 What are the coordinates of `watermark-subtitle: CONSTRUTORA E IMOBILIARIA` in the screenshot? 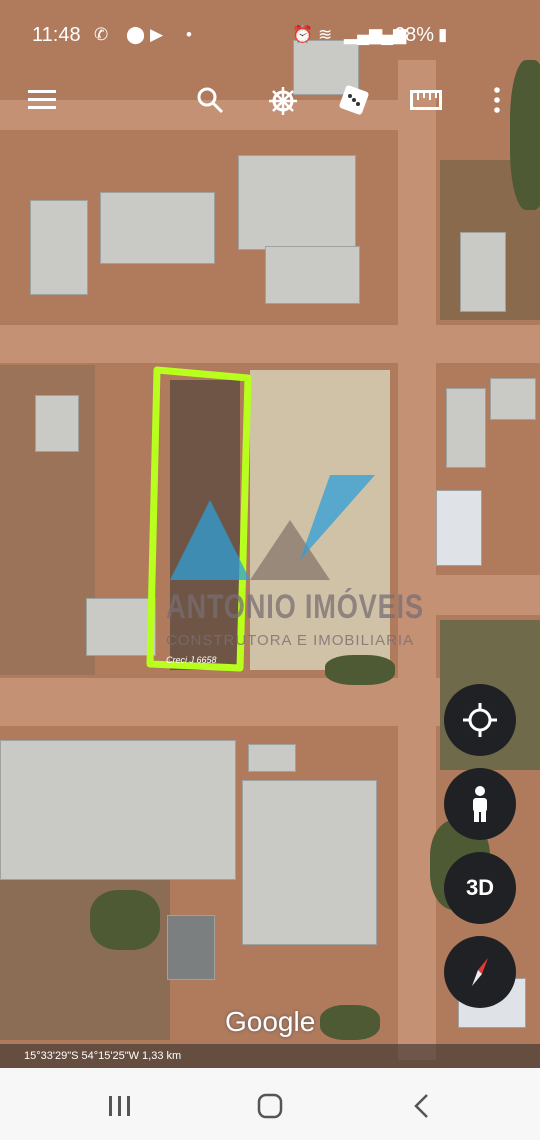 It's located at (290, 640).